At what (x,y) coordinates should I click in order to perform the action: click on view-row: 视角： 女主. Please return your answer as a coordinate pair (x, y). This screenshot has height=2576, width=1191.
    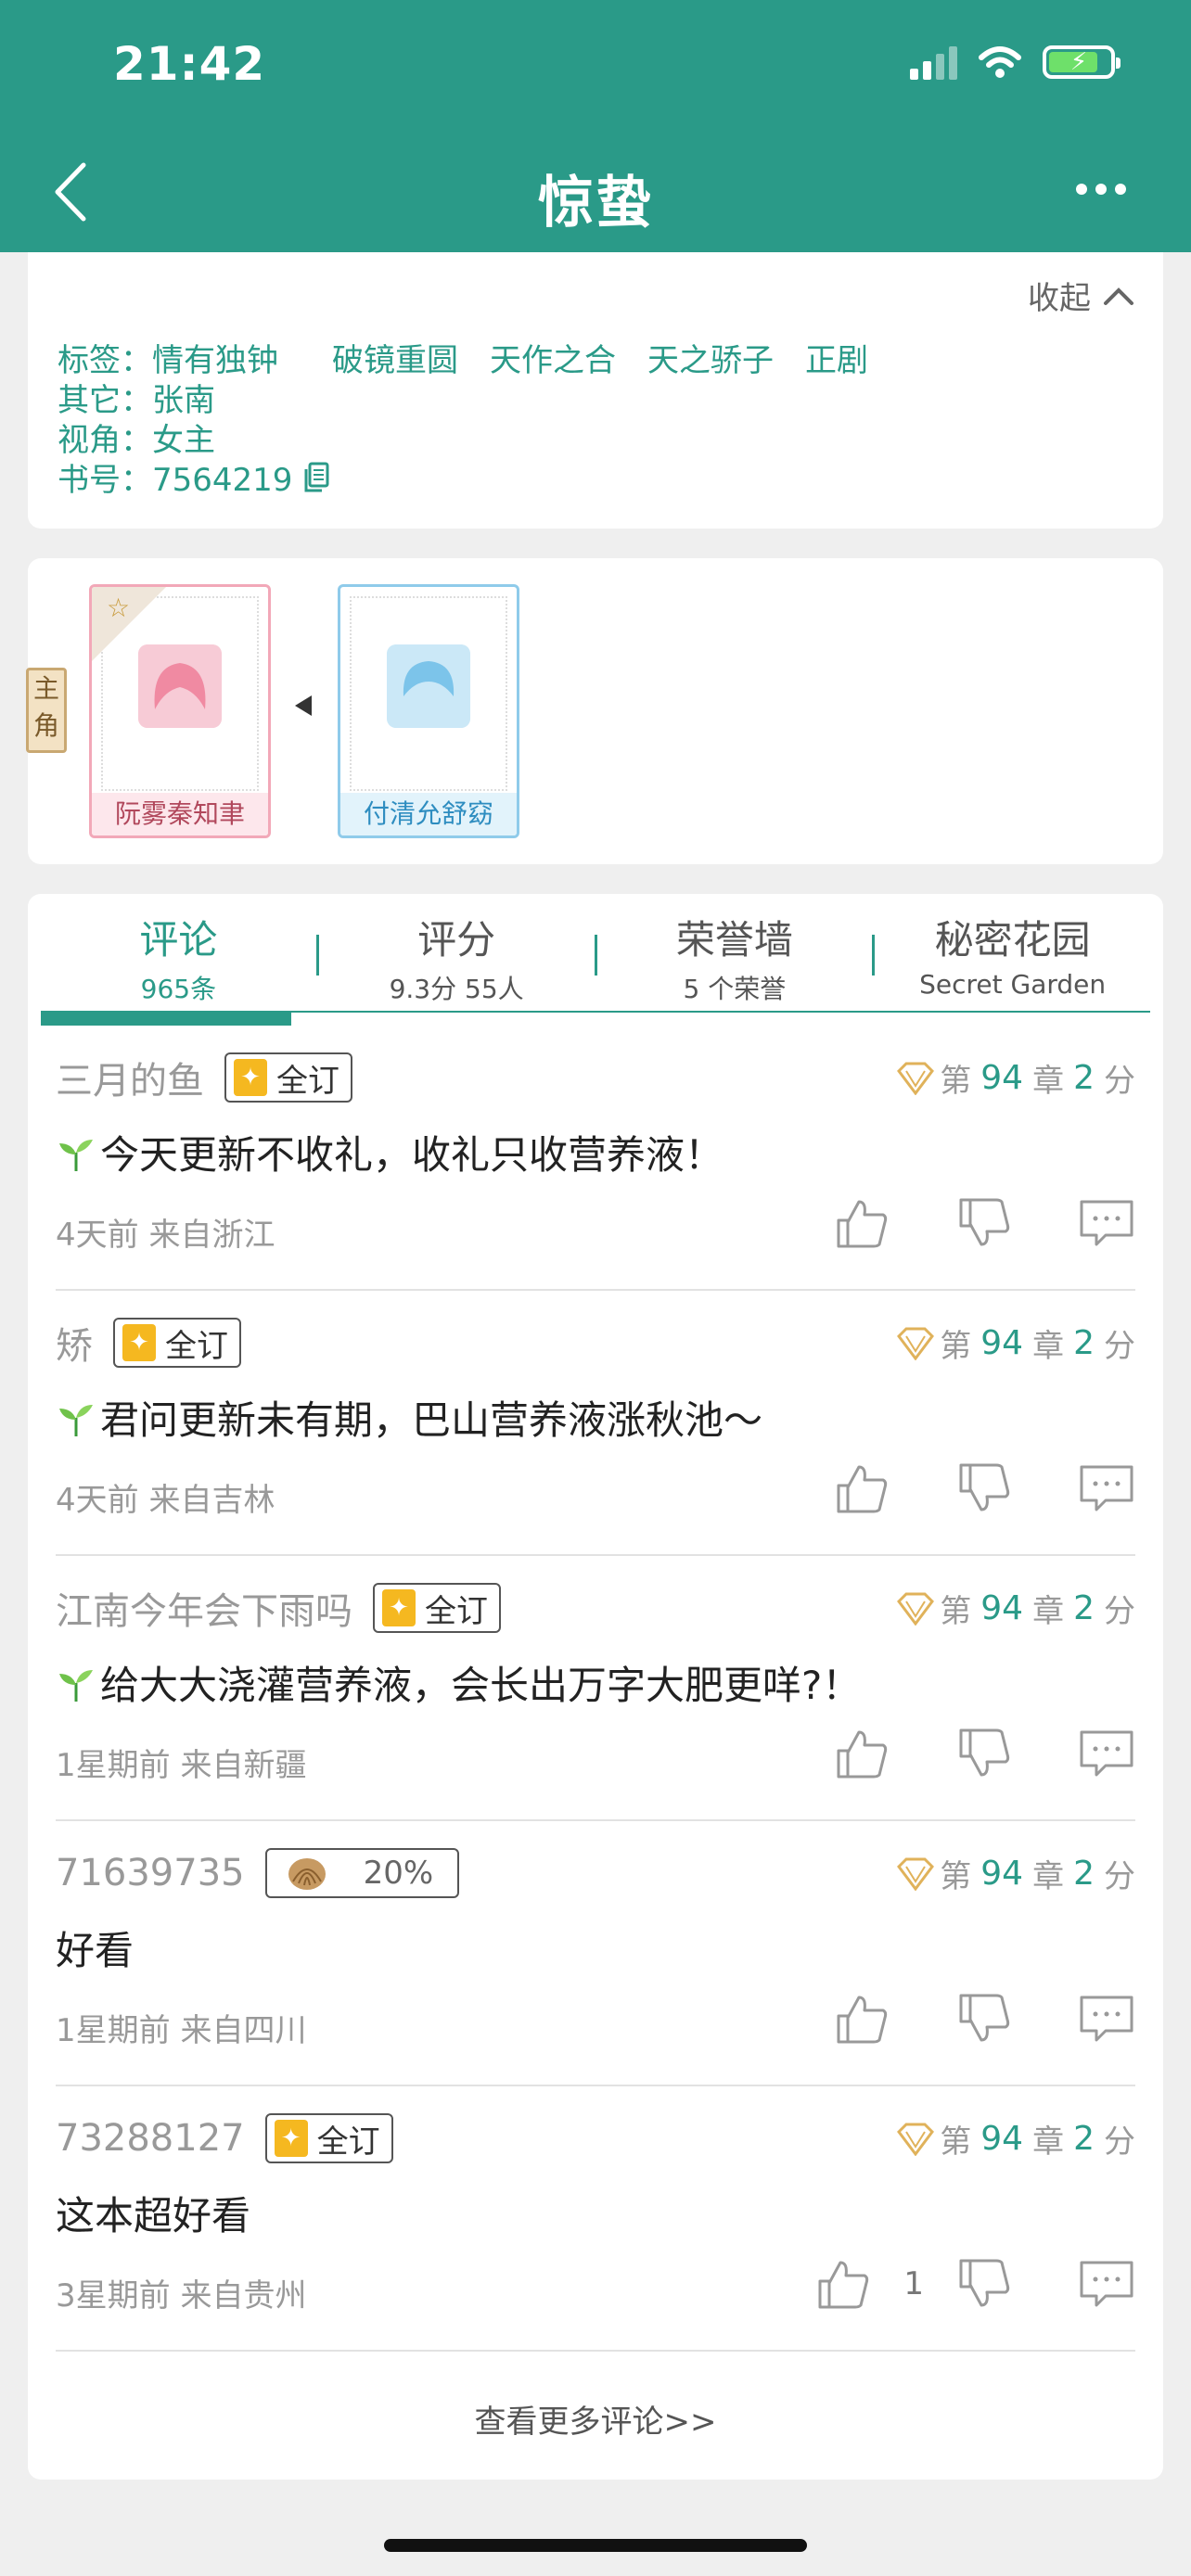
    Looking at the image, I should click on (479, 441).